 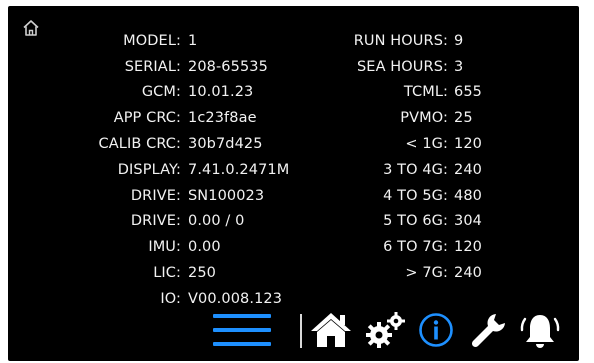 I want to click on info-row-5-to-6g: 5 TO 6G: 304, so click(x=395, y=222).